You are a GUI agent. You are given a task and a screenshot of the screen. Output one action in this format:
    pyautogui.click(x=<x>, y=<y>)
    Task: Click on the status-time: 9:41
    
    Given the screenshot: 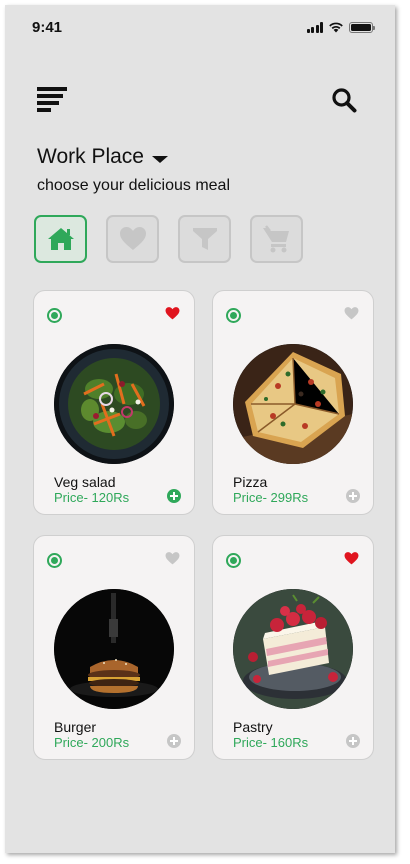 What is the action you would take?
    pyautogui.click(x=47, y=27)
    